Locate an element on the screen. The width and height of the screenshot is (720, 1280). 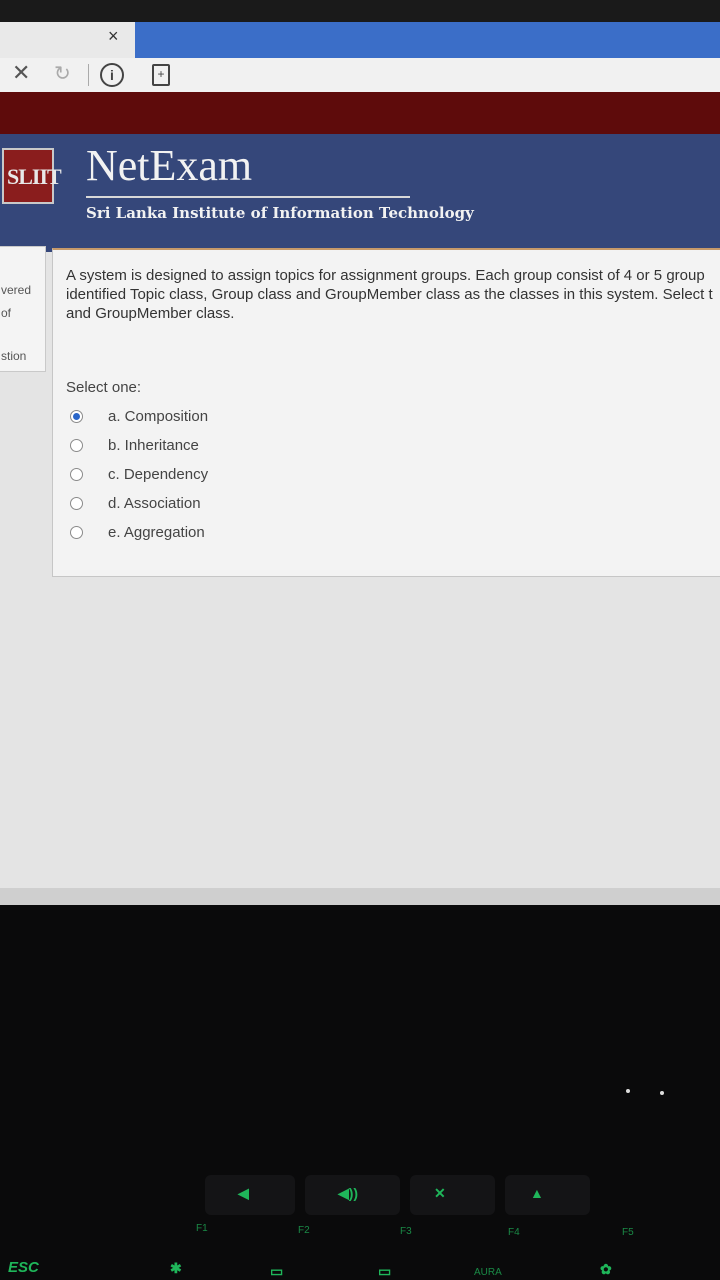
screen-bezel is located at coordinates (360, 11).